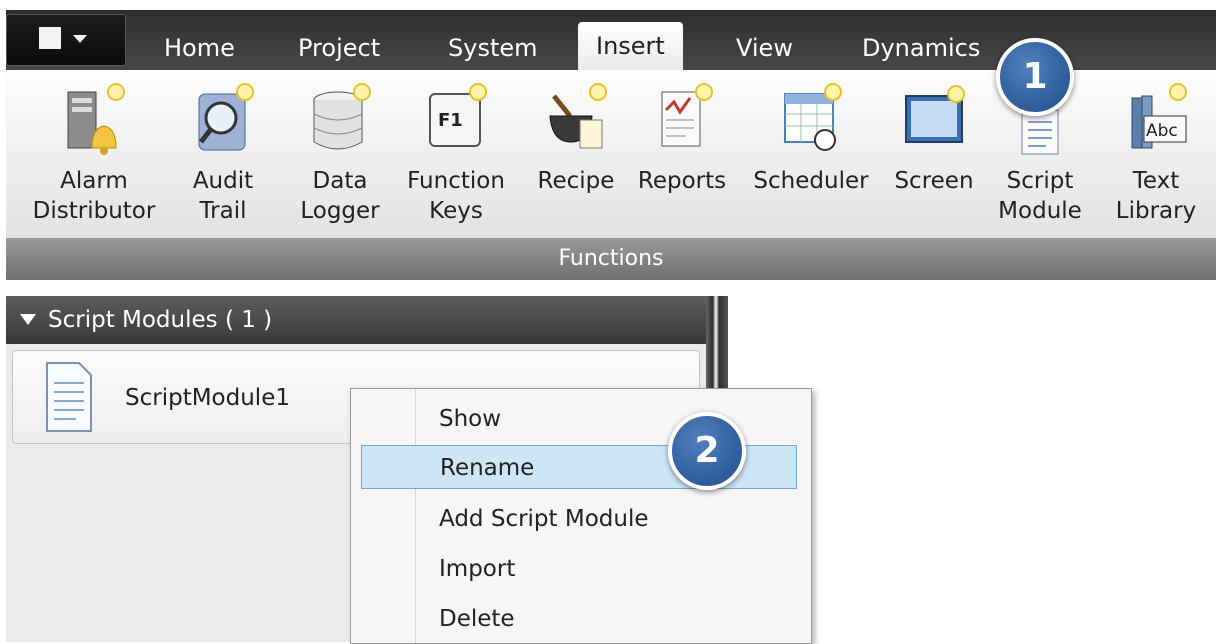 The width and height of the screenshot is (1216, 644). Describe the element at coordinates (223, 156) in the screenshot. I see `audit-trail-button: Audit Trail` at that location.